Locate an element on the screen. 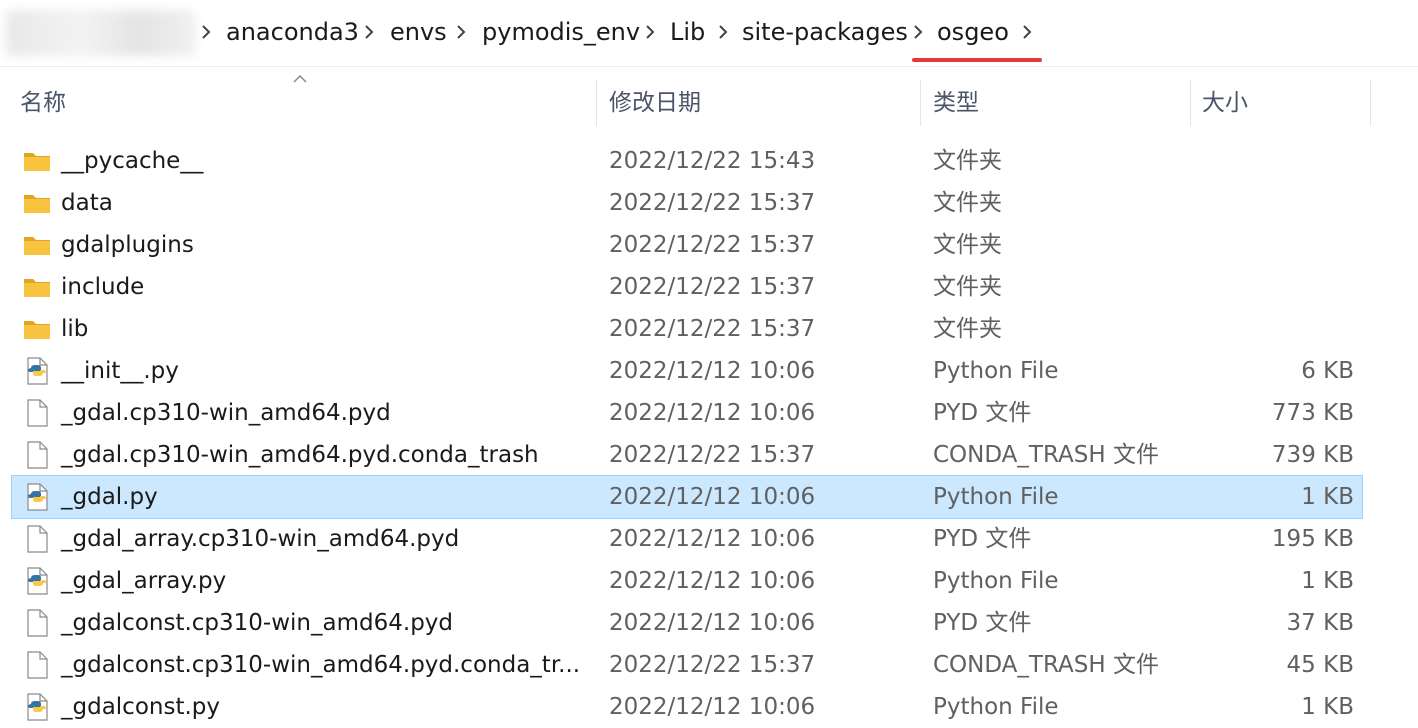  file-name: __init__.py is located at coordinates (120, 371).